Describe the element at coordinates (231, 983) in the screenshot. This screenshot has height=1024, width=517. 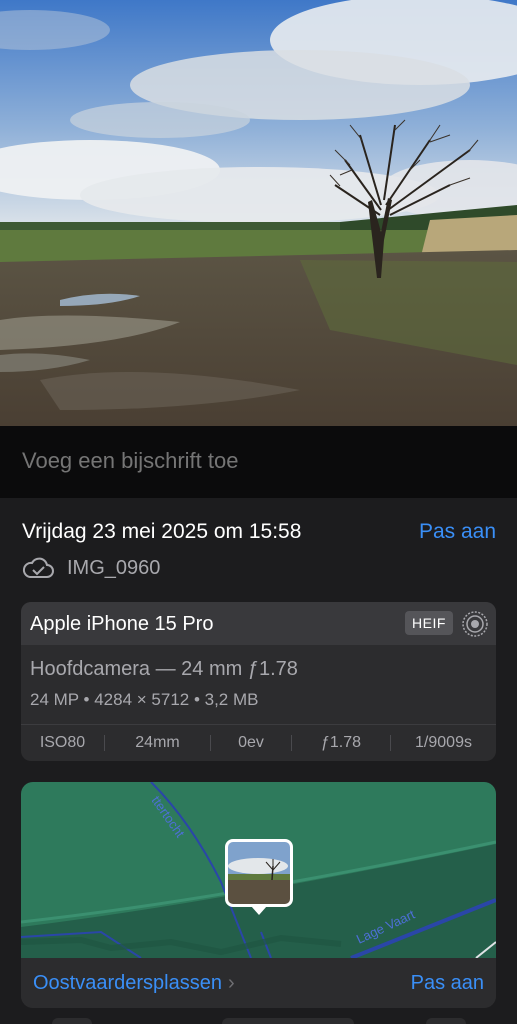
I see `chevron-right-icon: ›` at that location.